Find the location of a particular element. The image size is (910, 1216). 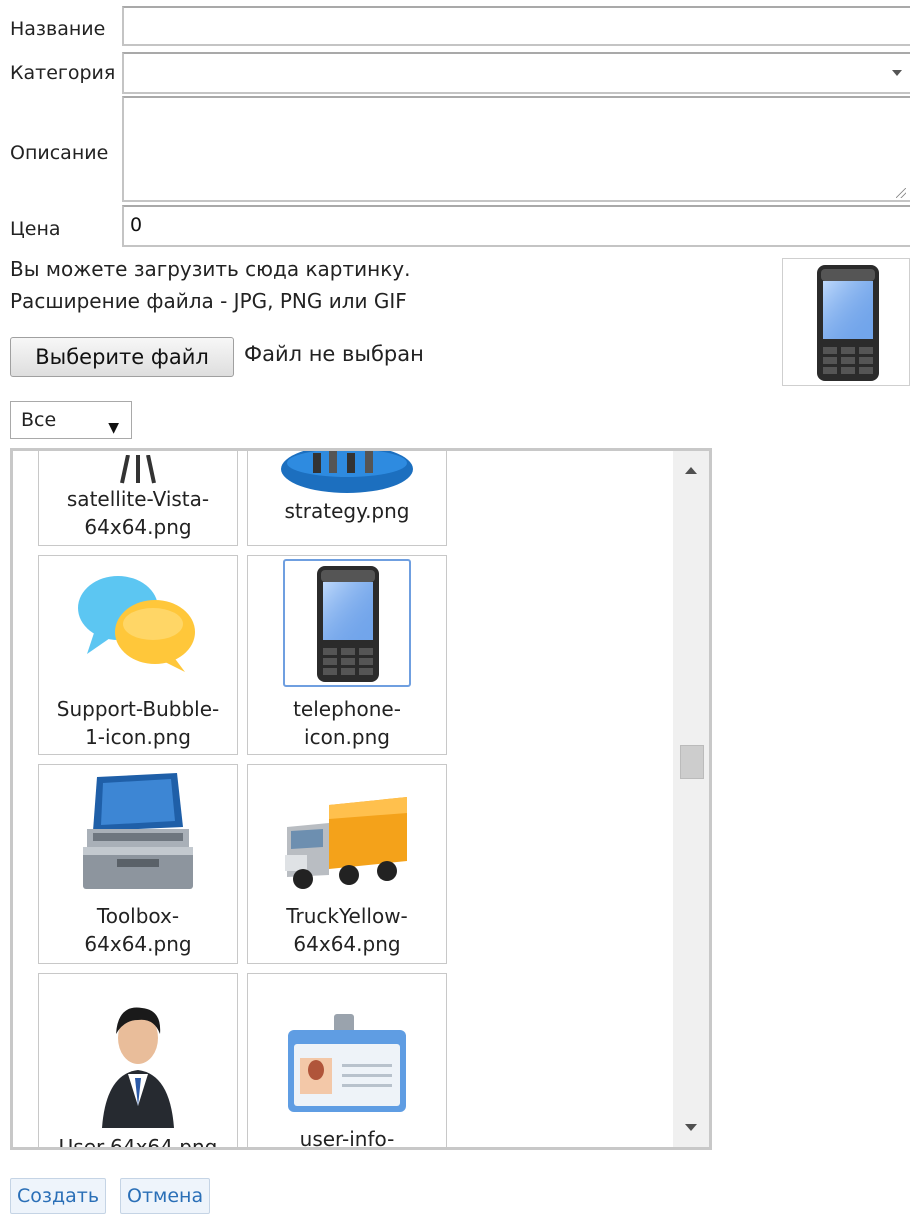

choose-file-button: Выберите файл is located at coordinates (122, 357).